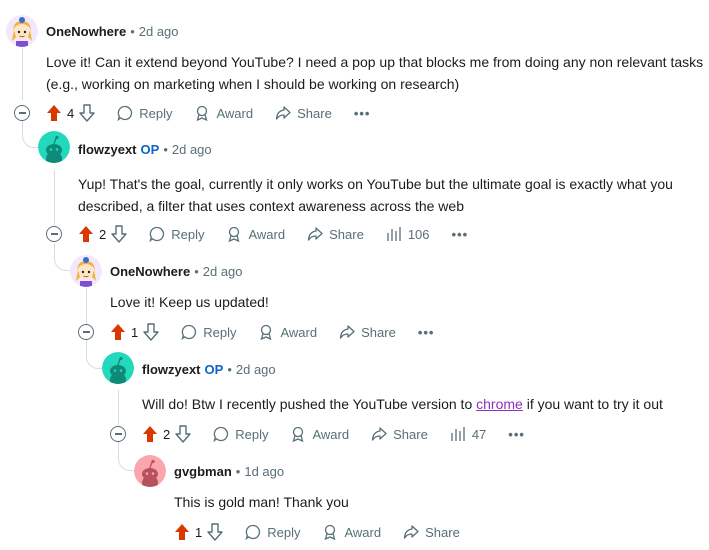 The image size is (709, 550). I want to click on views-label: 47, so click(479, 434).